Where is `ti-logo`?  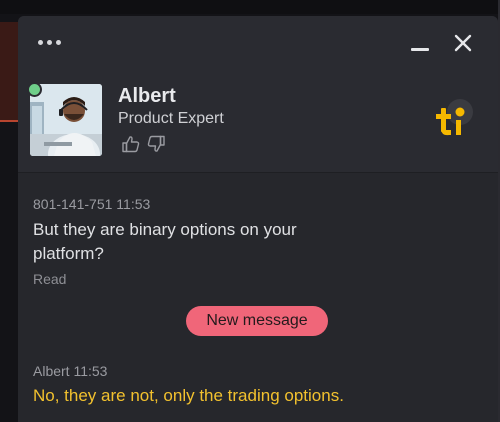
ti-logo is located at coordinates (453, 121).